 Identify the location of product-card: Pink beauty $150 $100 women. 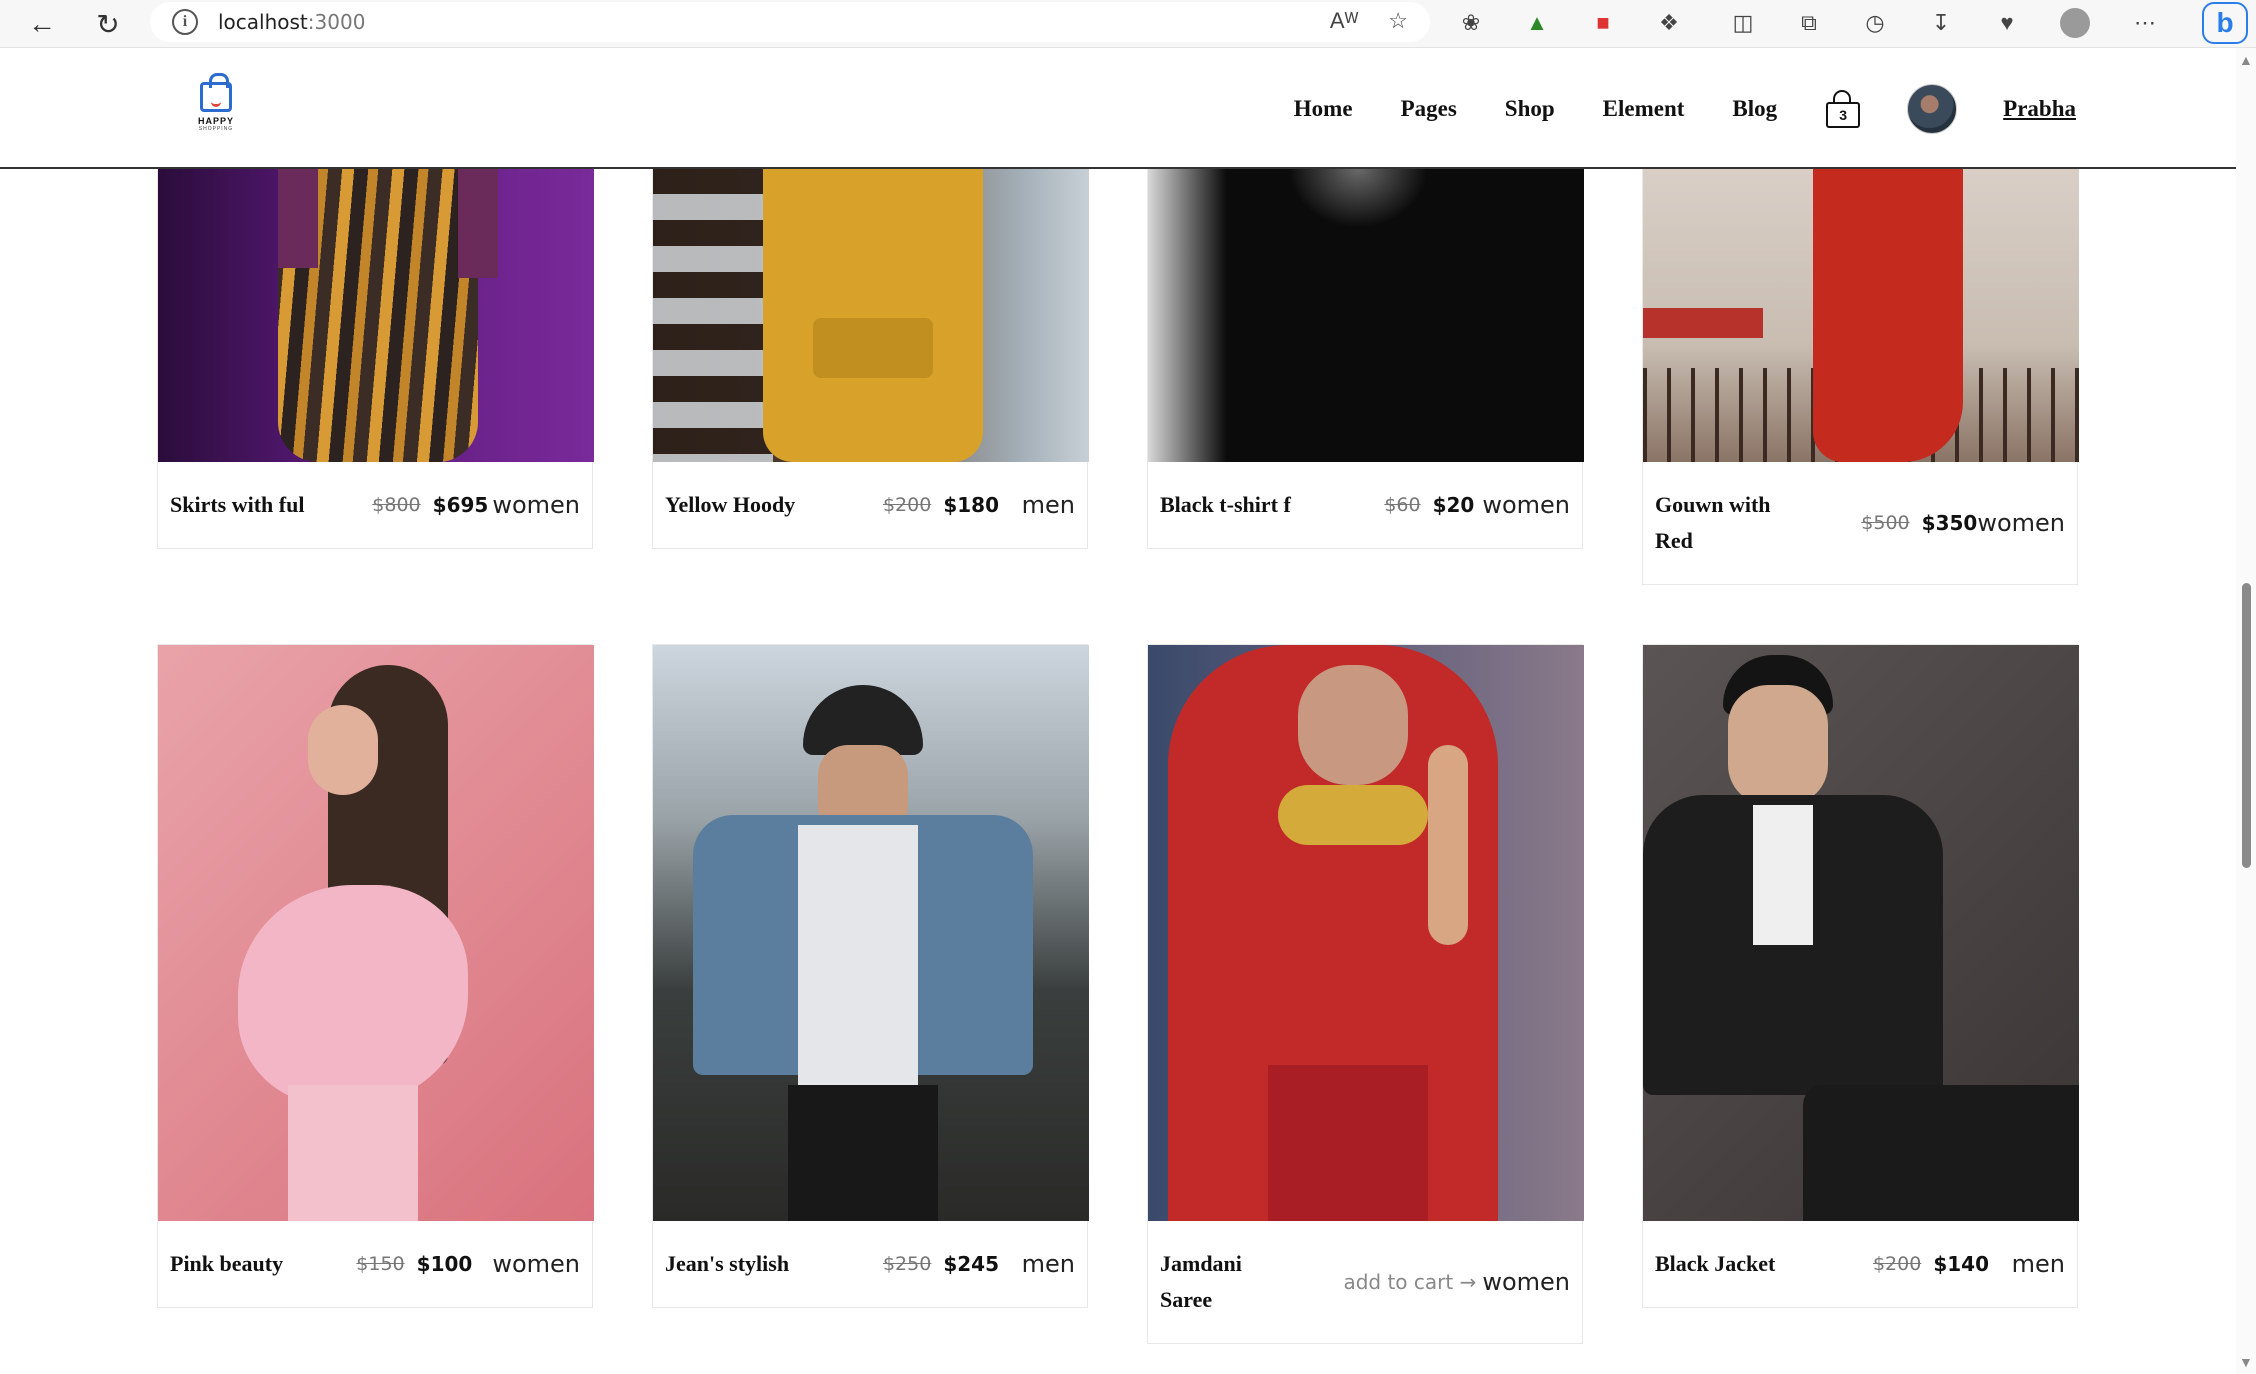
(375, 976).